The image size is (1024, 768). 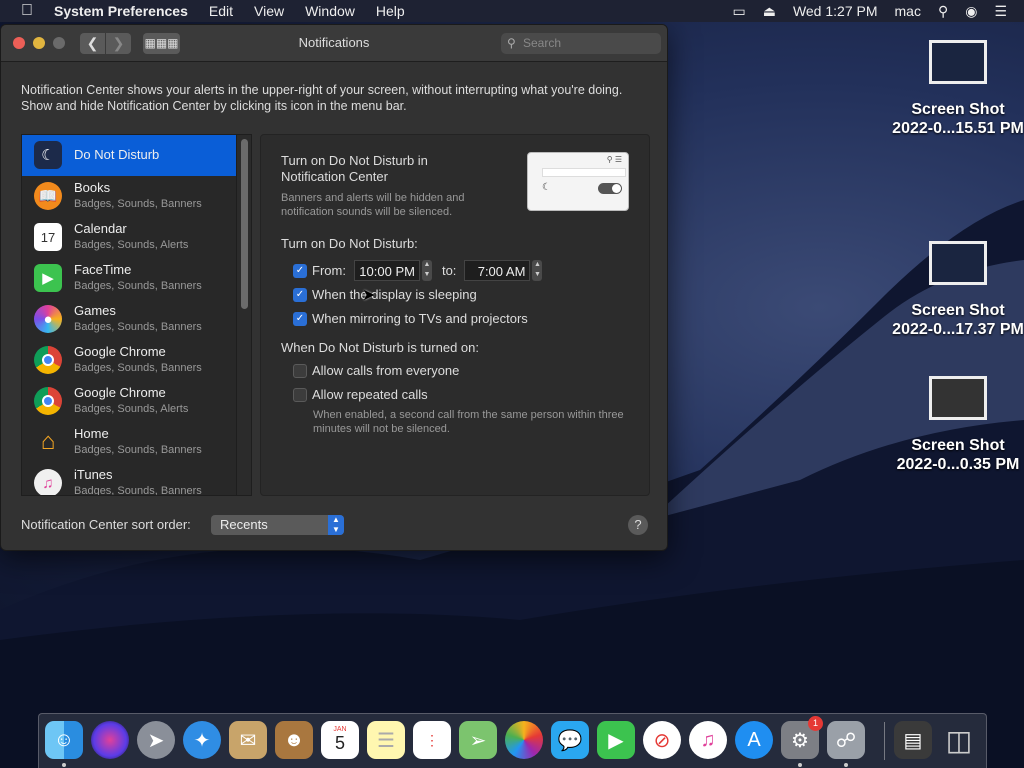 What do you see at coordinates (221, 11) in the screenshot?
I see `menu-edit: Edit` at bounding box center [221, 11].